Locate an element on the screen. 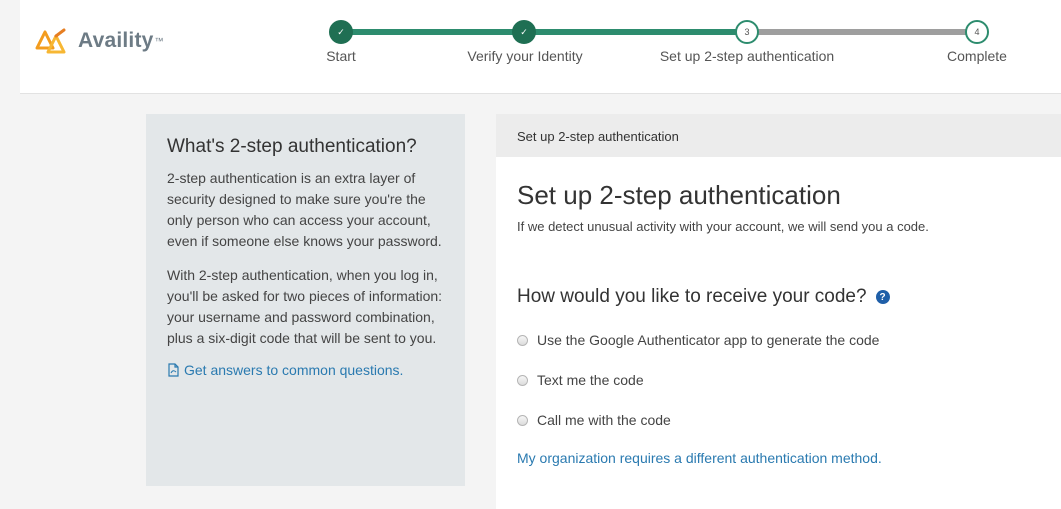 This screenshot has height=509, width=1061. question-label: How would you like to receive your code? is located at coordinates (692, 296).